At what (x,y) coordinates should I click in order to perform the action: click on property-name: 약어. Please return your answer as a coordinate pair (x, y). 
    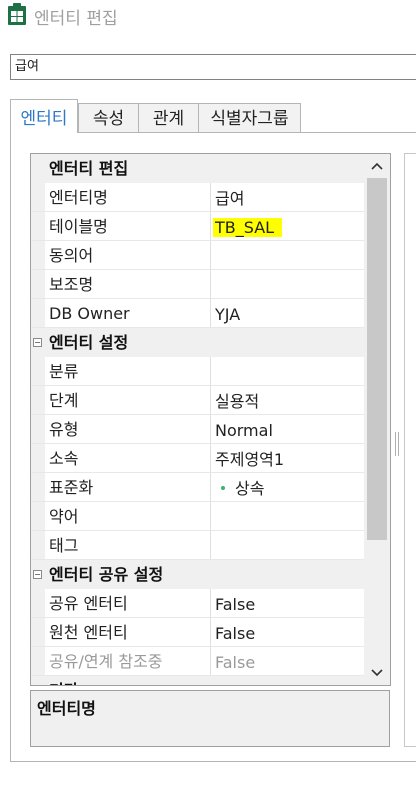
    Looking at the image, I should click on (130, 516).